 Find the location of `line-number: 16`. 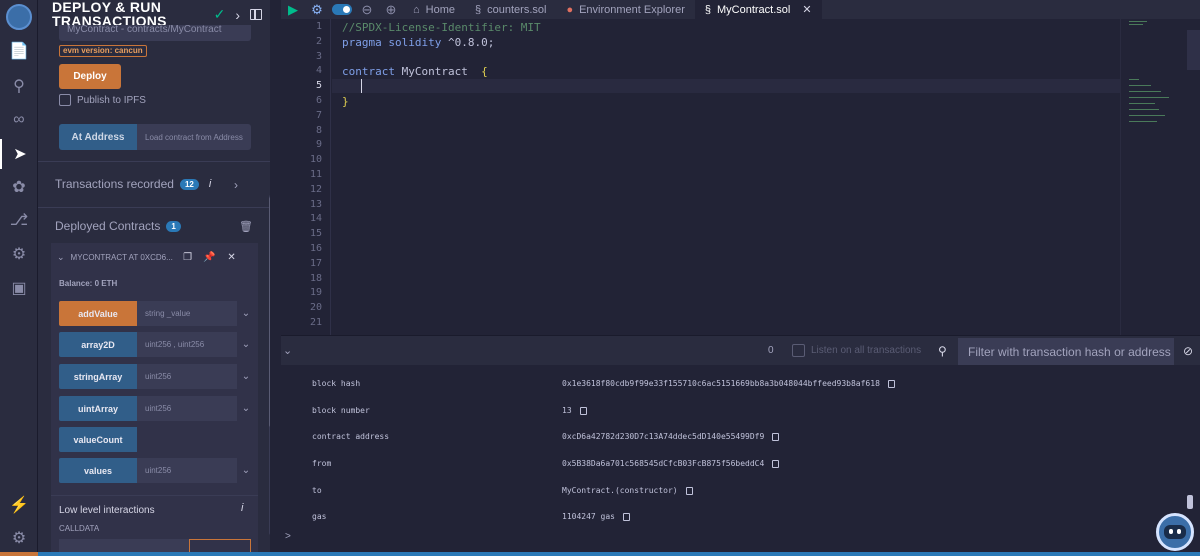

line-number: 16 is located at coordinates (315, 248).